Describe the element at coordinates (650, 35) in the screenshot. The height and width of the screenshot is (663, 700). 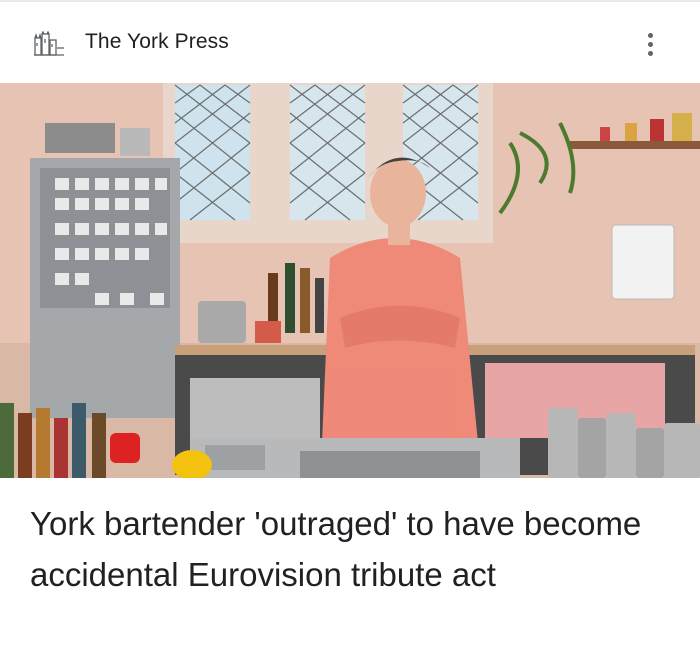
I see `more-vert-icon` at that location.